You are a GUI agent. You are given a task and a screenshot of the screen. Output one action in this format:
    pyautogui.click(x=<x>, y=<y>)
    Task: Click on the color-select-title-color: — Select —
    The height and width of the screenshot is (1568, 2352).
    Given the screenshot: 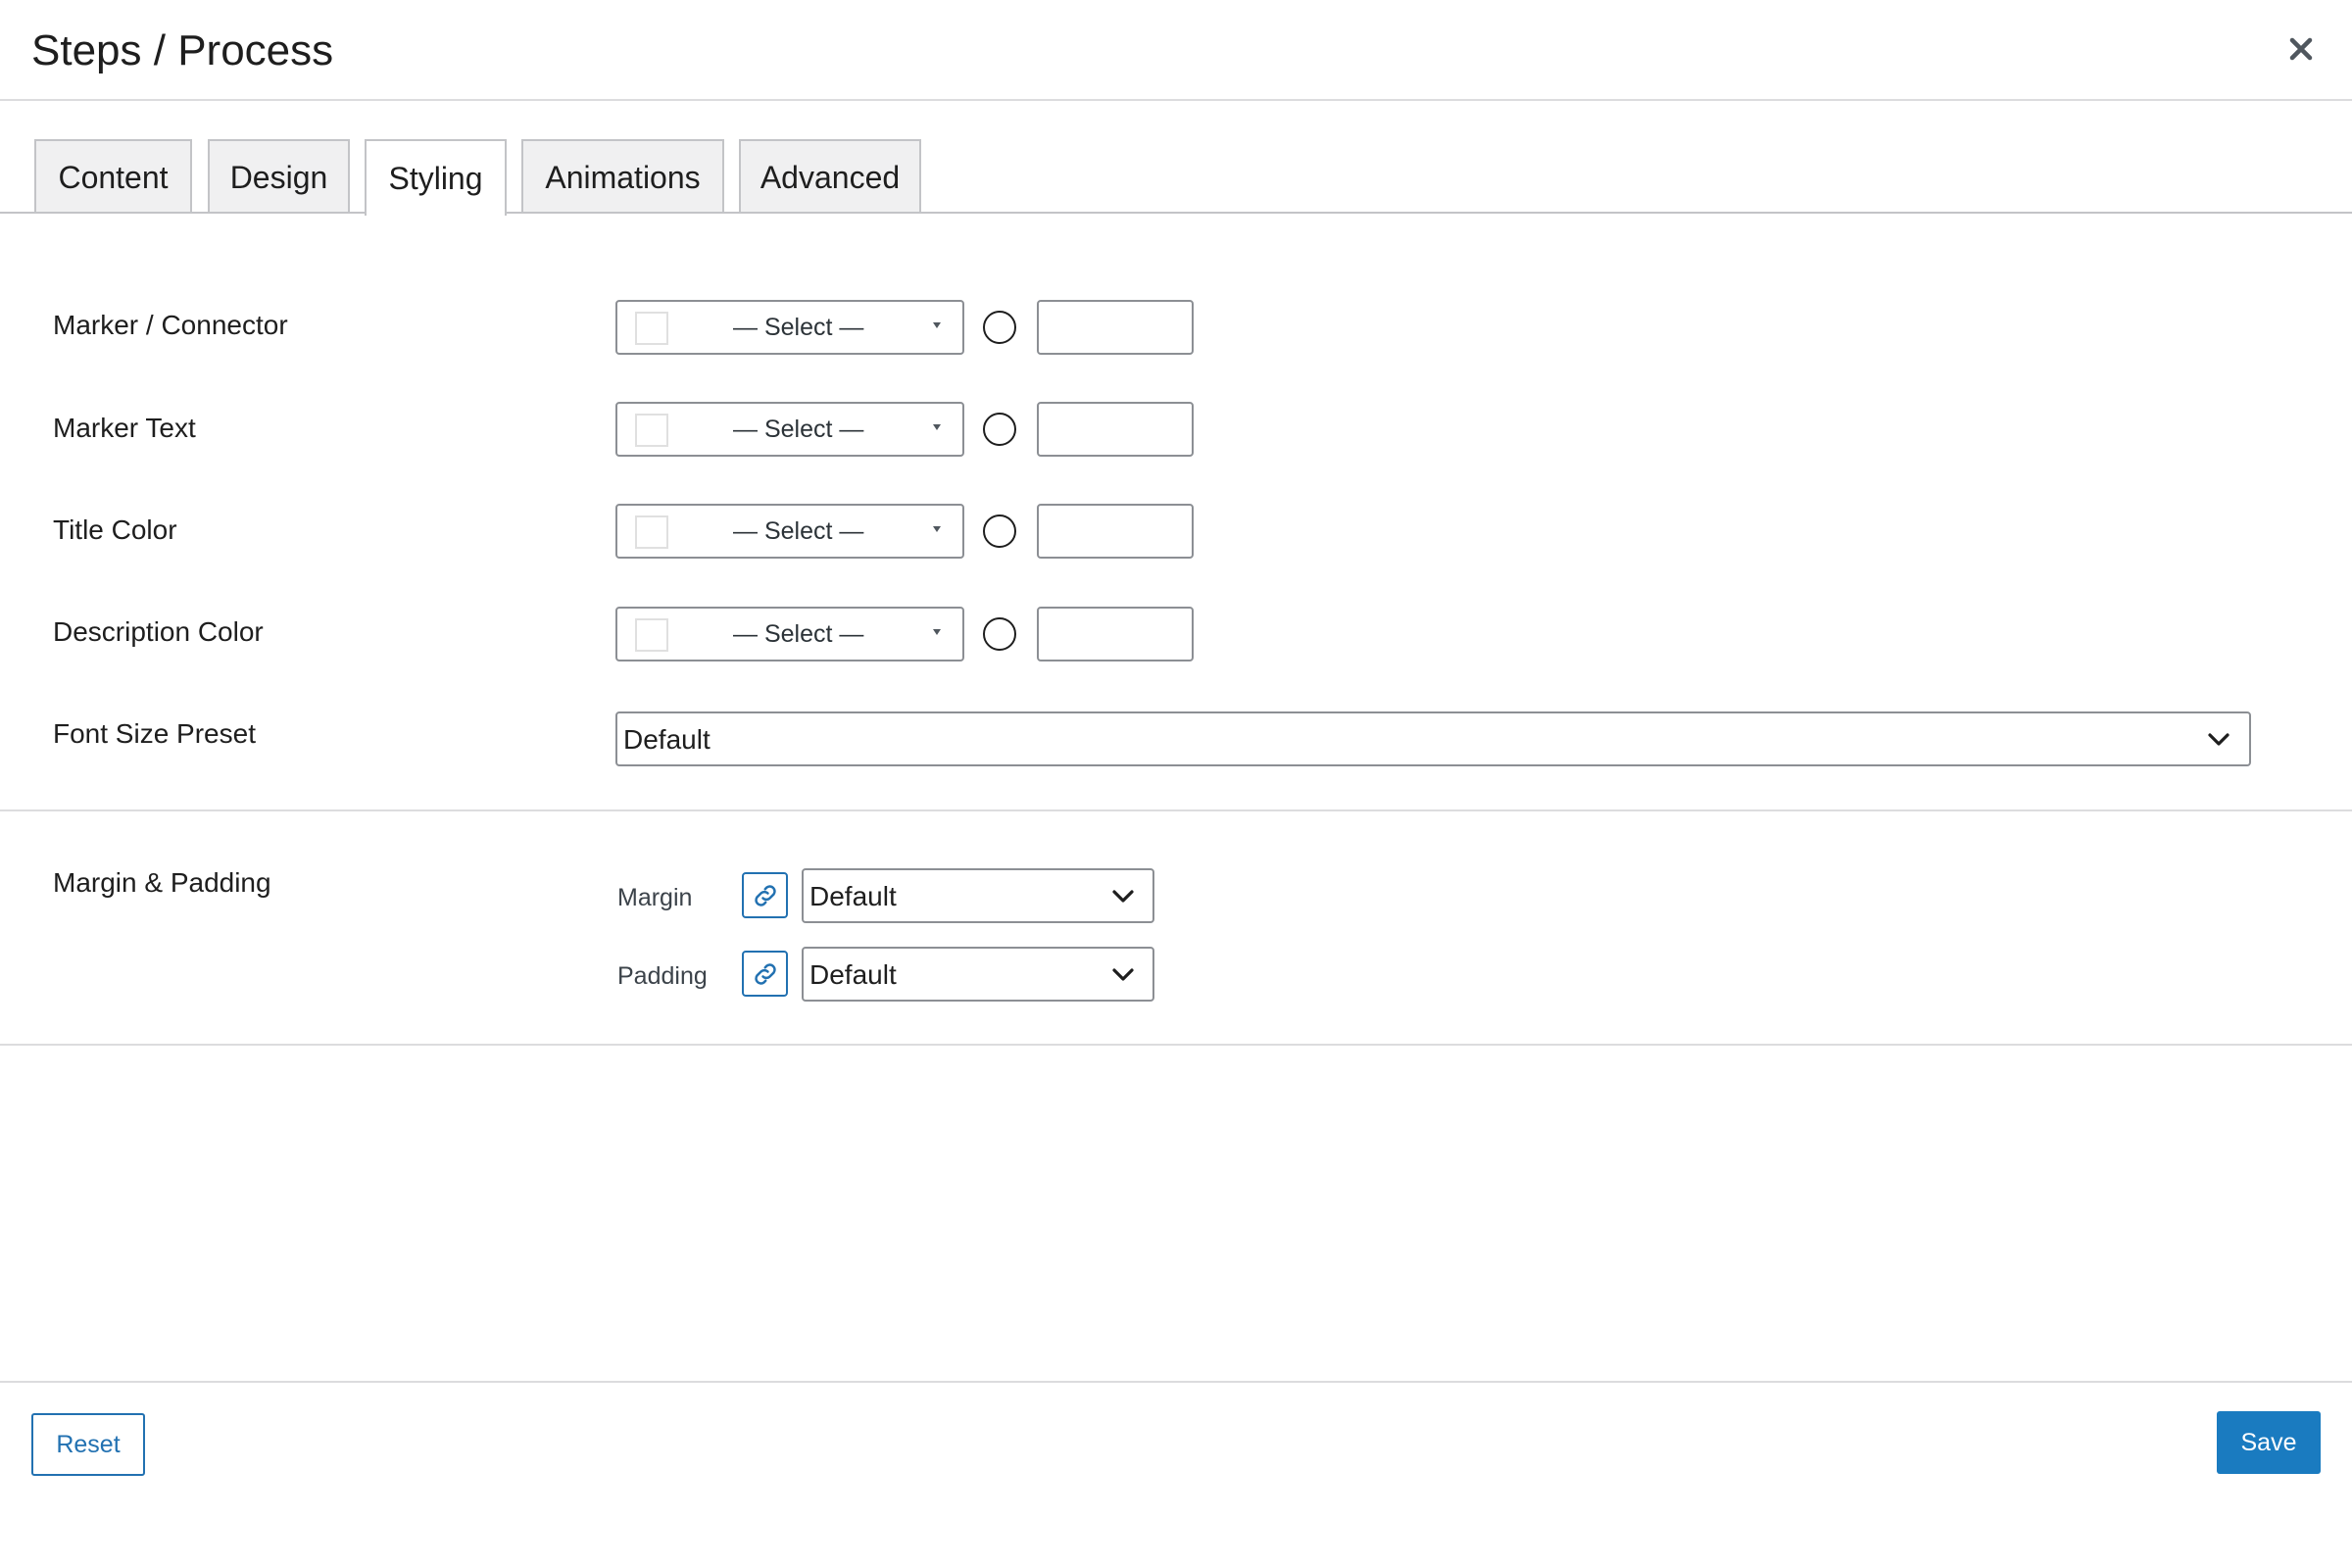 What is the action you would take?
    pyautogui.click(x=789, y=531)
    